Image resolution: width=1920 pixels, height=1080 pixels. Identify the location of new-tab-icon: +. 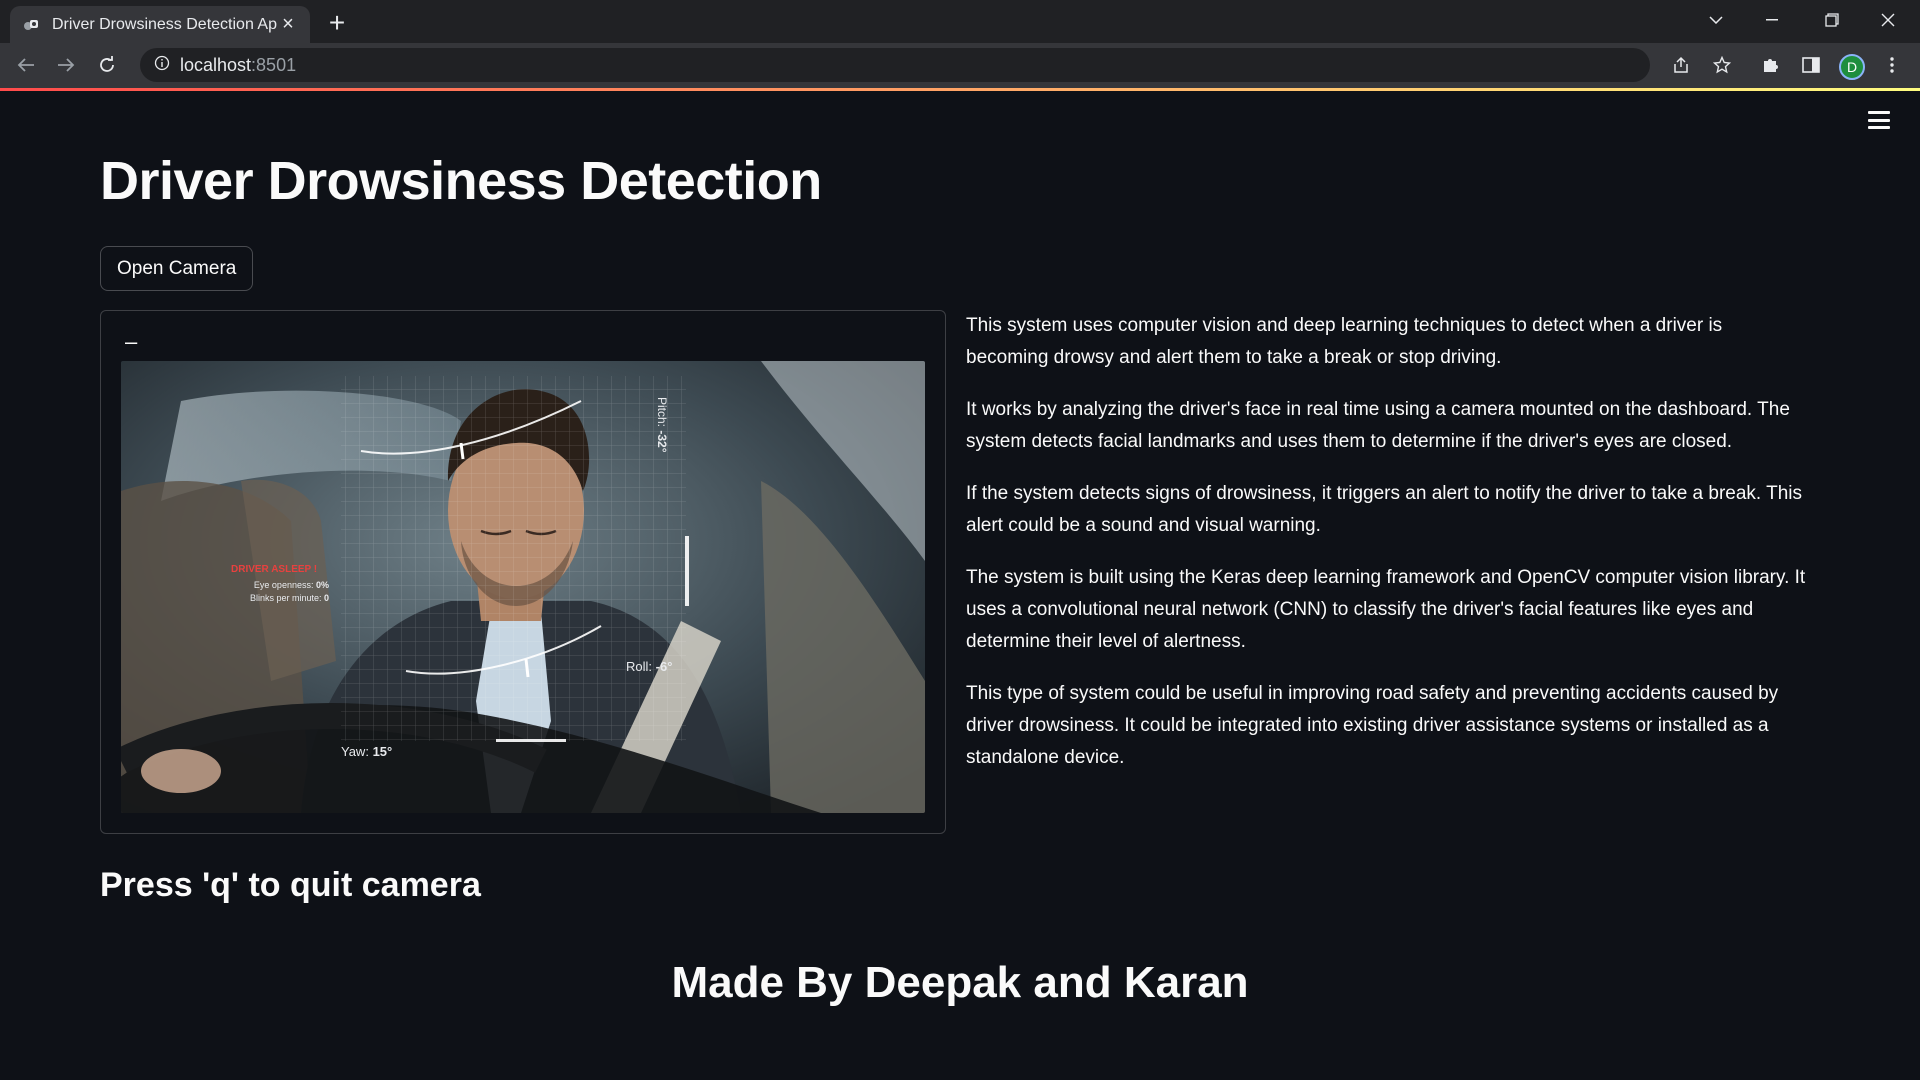
(337, 22).